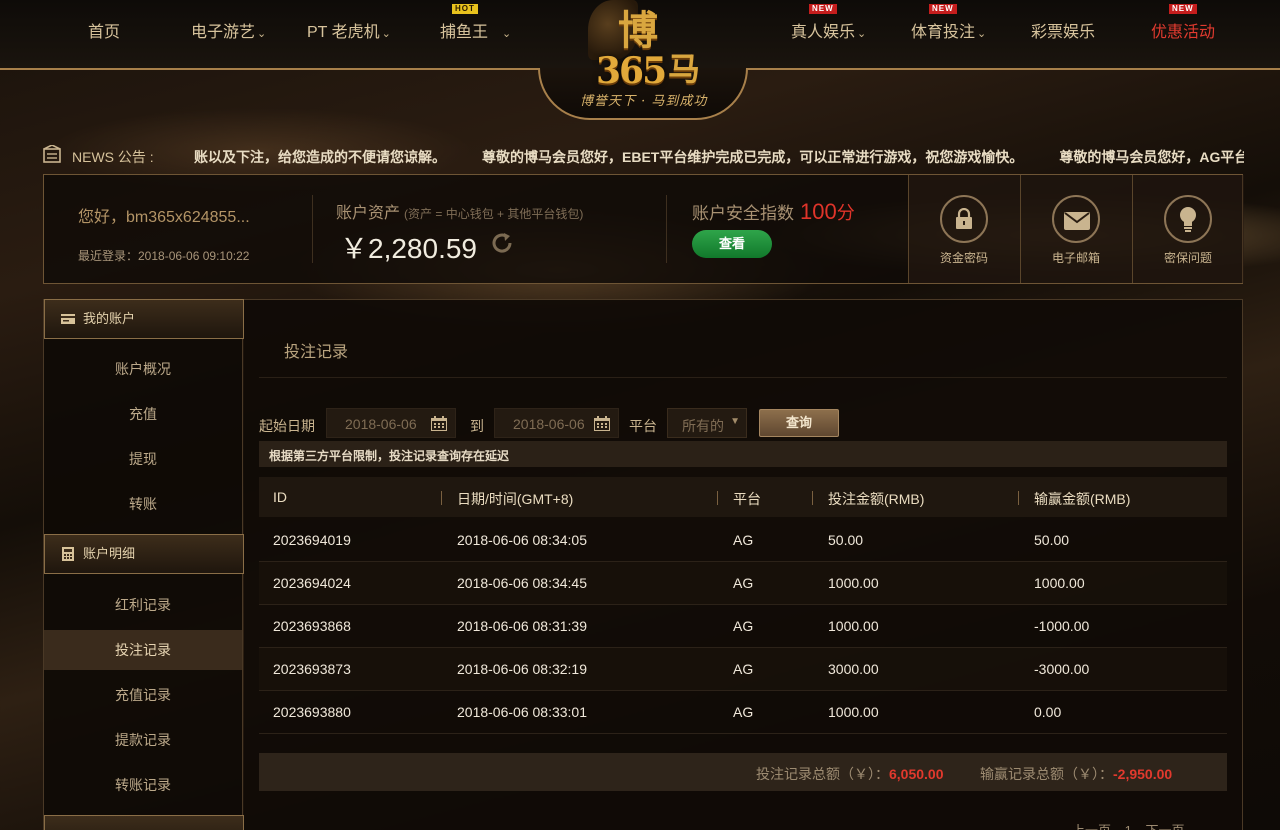 This screenshot has width=1280, height=830. What do you see at coordinates (68, 319) in the screenshot?
I see `card-icon` at bounding box center [68, 319].